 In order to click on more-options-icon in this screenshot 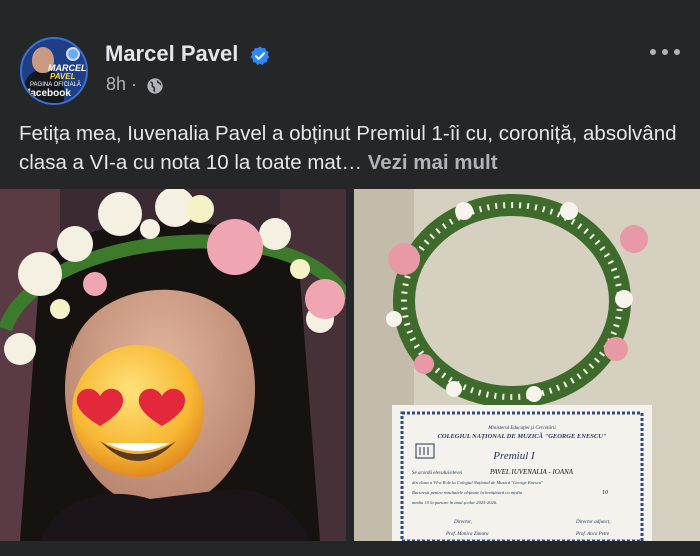, I will do `click(665, 52)`.